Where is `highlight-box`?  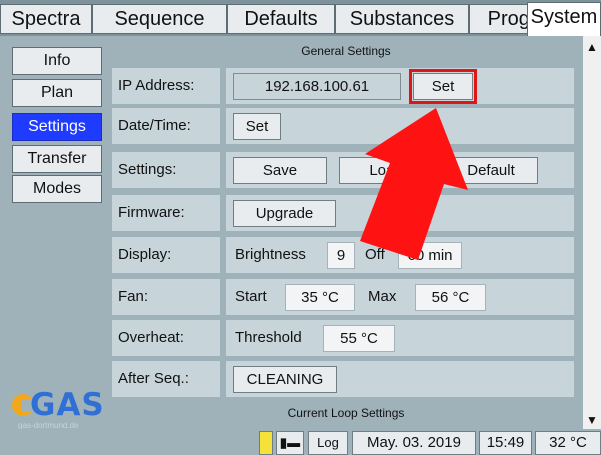 highlight-box is located at coordinates (443, 86).